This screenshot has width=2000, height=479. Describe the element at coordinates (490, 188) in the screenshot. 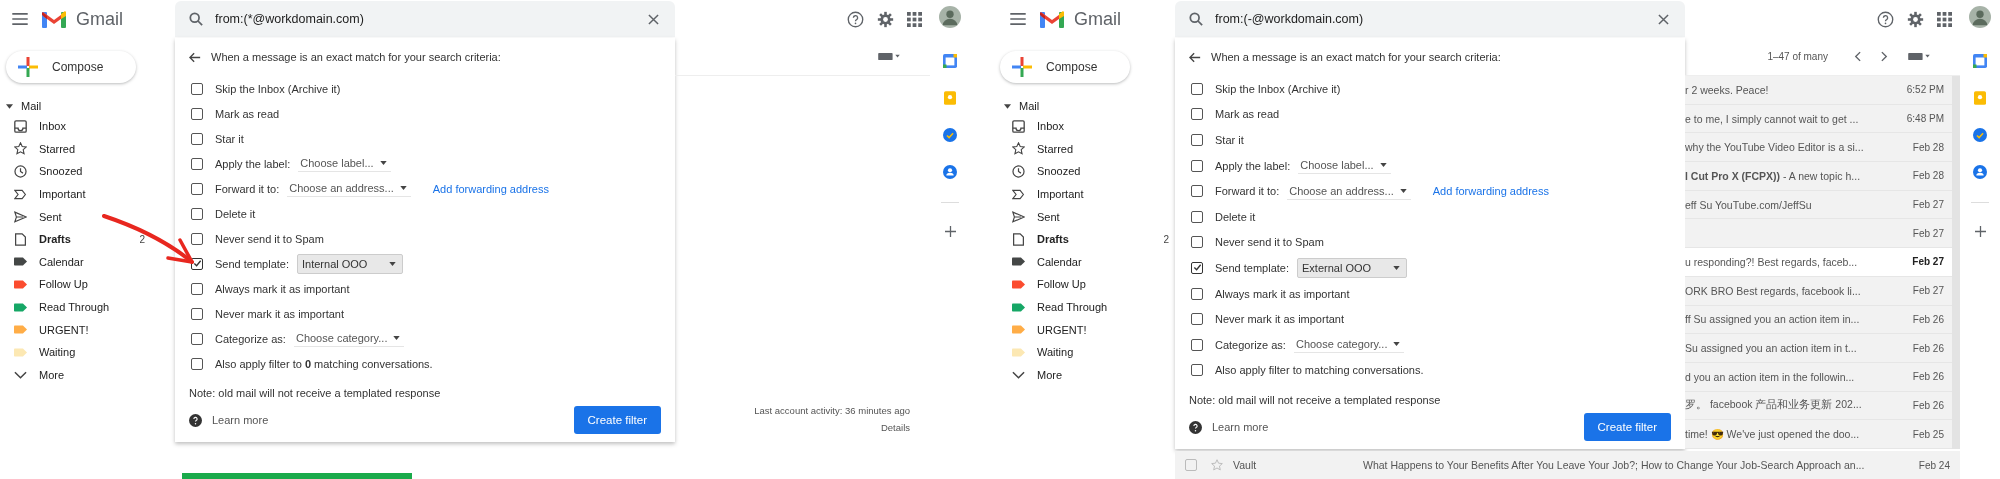

I see `link: Add forwarding address` at that location.